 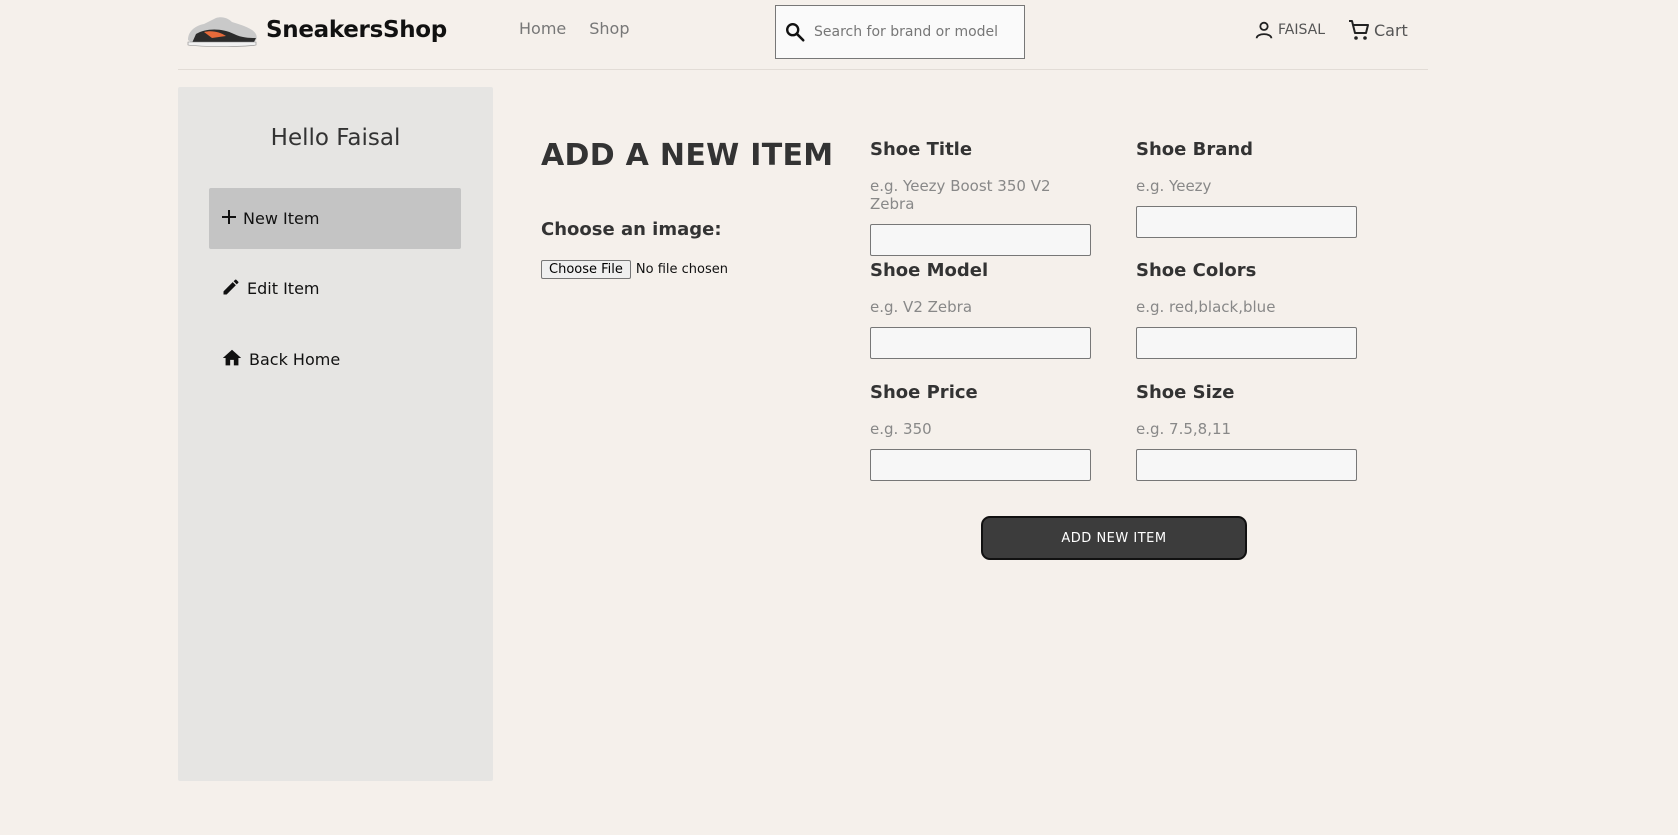 I want to click on pencil-icon, so click(x=231, y=286).